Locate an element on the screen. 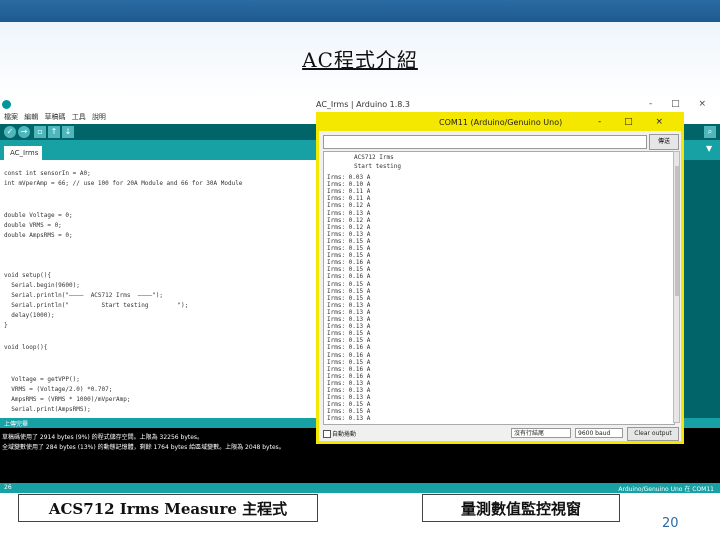 This screenshot has width=720, height=540. save-icon: ↓ is located at coordinates (68, 132).